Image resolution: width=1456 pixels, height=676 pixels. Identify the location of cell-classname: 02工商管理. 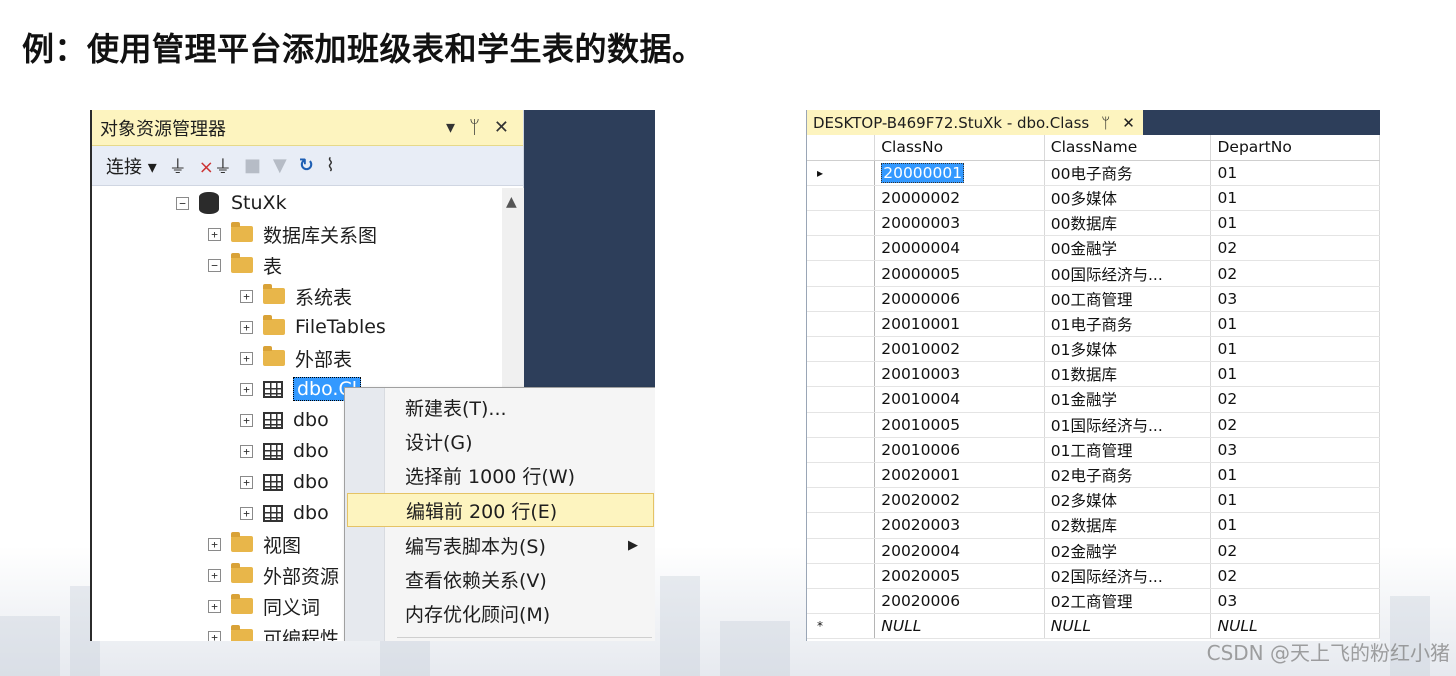
(1128, 601).